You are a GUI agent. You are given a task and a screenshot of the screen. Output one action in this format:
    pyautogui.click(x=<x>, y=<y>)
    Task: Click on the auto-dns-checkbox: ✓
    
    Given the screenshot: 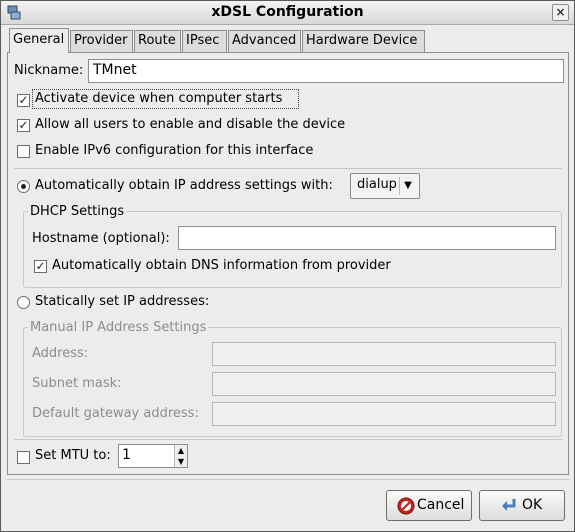 What is the action you would take?
    pyautogui.click(x=40, y=266)
    